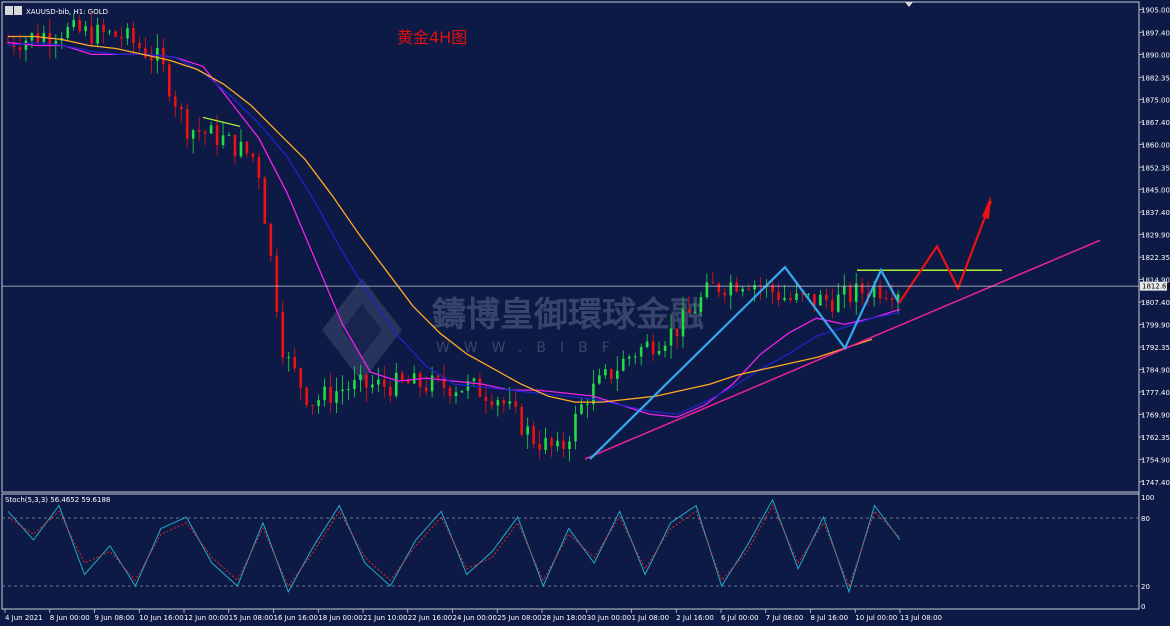 The width and height of the screenshot is (1170, 626). What do you see at coordinates (1155, 55) in the screenshot?
I see `price-tick-label: 1890.00` at bounding box center [1155, 55].